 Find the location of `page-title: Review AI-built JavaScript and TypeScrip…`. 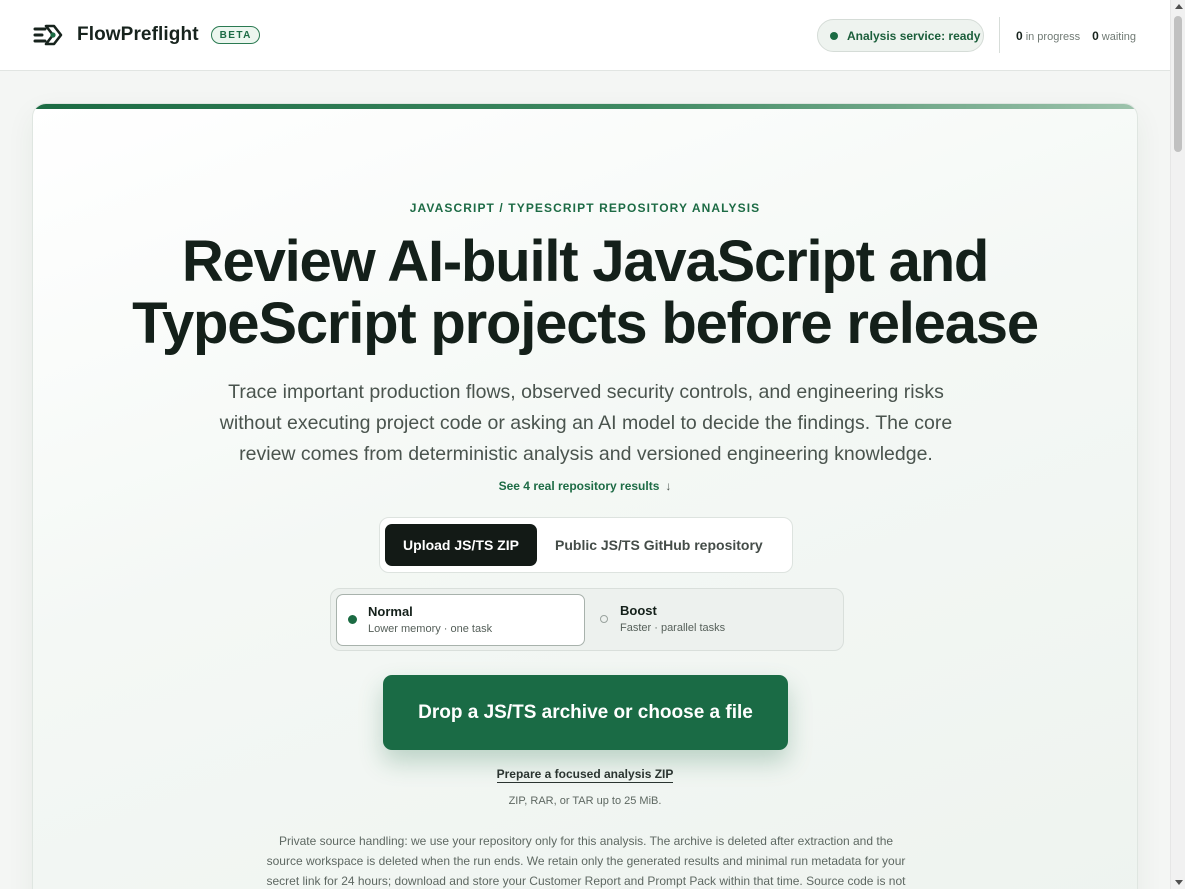

page-title: Review AI-built JavaScript and TypeScrip… is located at coordinates (585, 293).